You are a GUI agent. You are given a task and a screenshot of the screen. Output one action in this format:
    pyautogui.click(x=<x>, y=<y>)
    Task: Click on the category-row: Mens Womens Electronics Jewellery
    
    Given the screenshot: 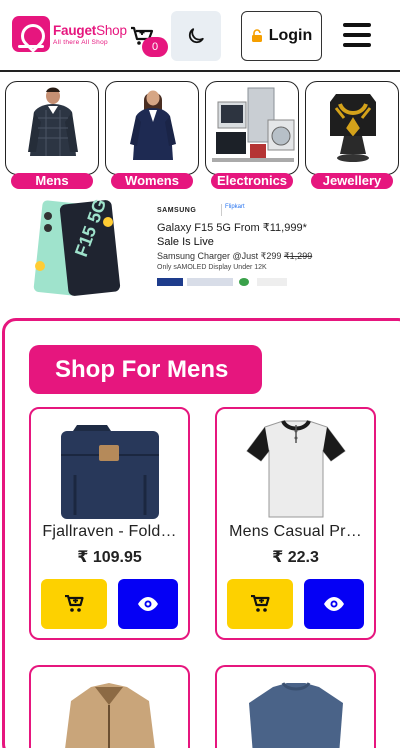 What is the action you would take?
    pyautogui.click(x=200, y=134)
    